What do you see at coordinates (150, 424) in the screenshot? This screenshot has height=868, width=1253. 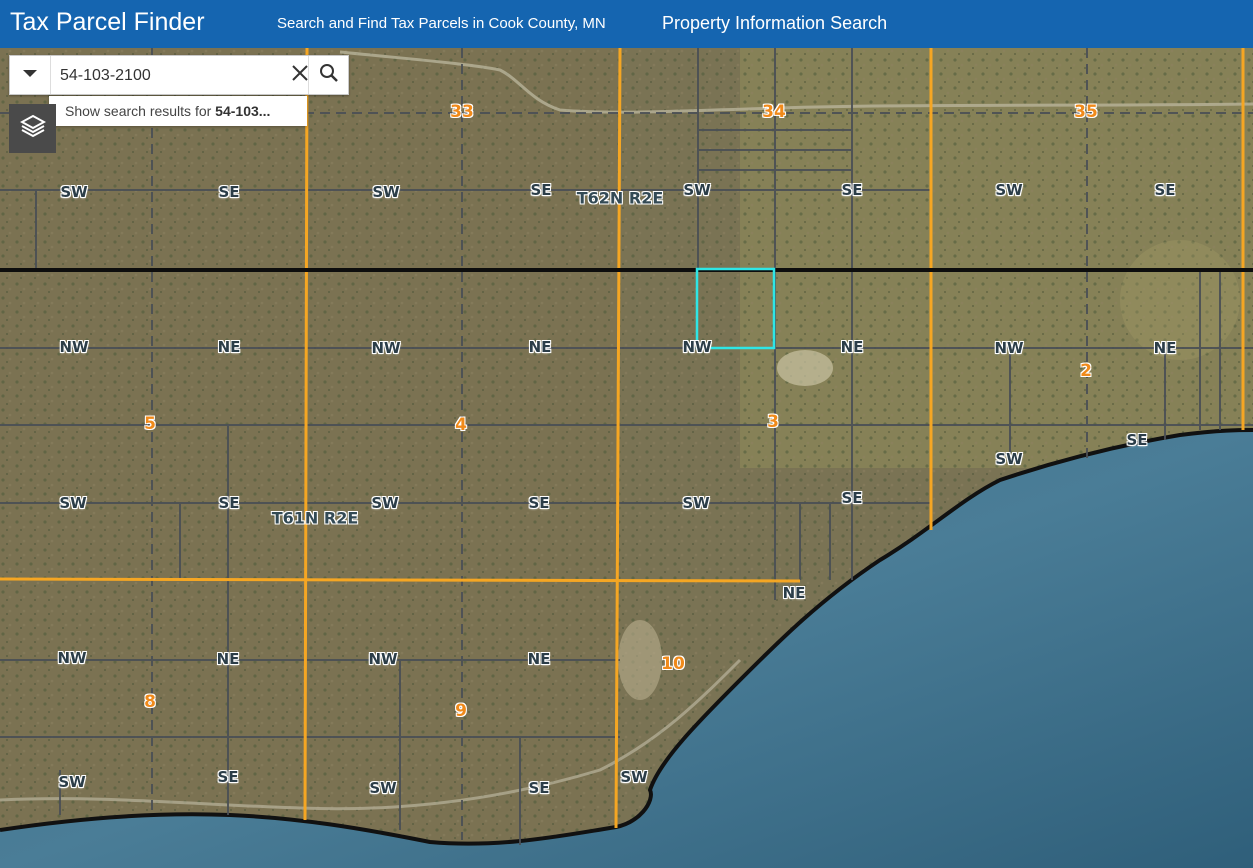 I see `section-label: 5` at bounding box center [150, 424].